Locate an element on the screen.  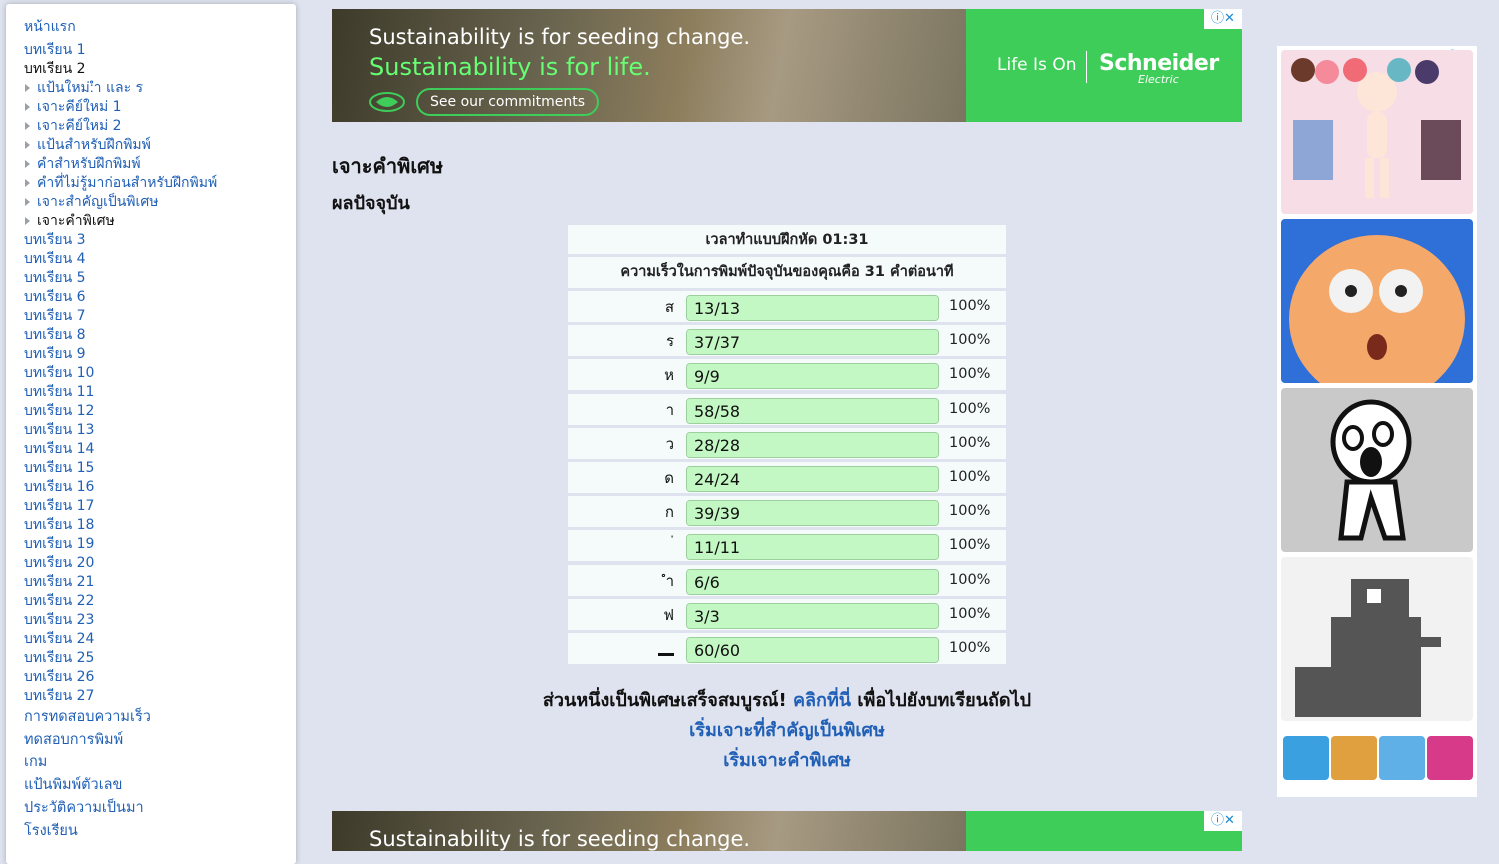
accuracy-bar: 58/58 is located at coordinates (812, 410).